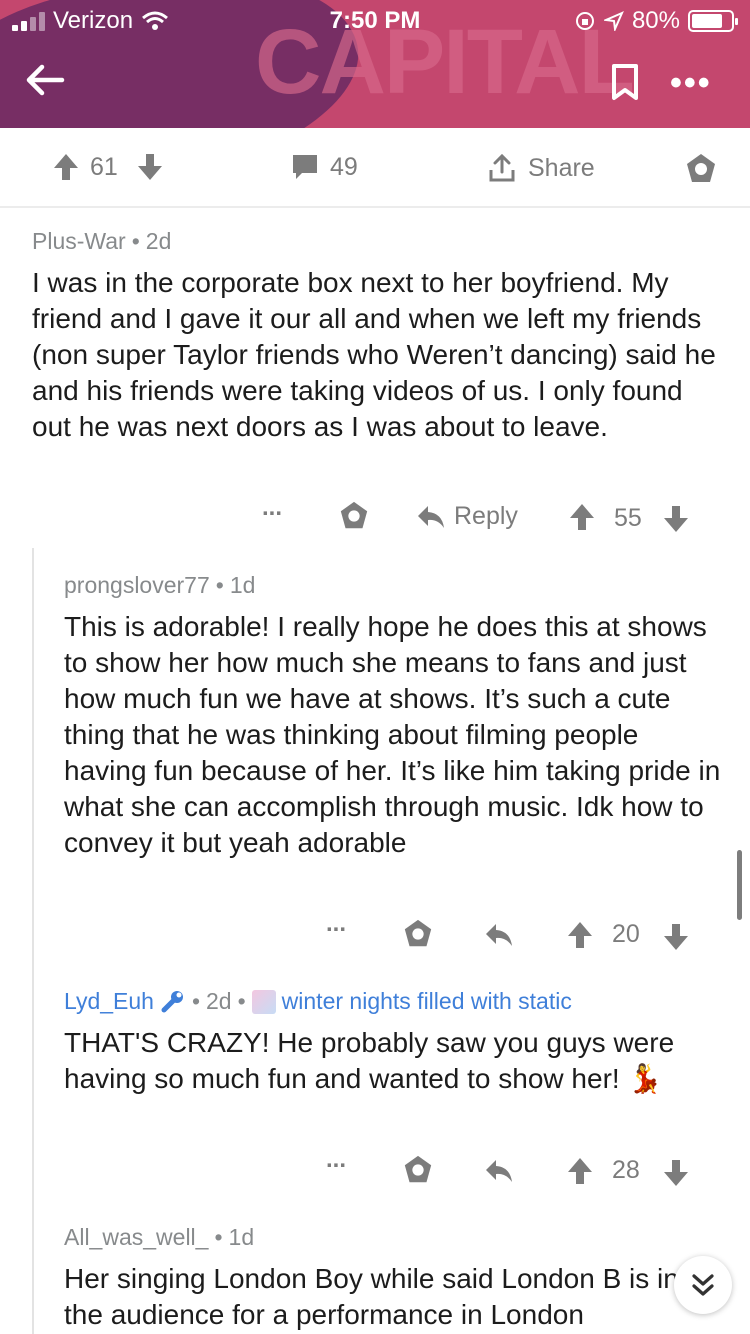  Describe the element at coordinates (79, 241) in the screenshot. I see `comment-username: Plus-War` at that location.